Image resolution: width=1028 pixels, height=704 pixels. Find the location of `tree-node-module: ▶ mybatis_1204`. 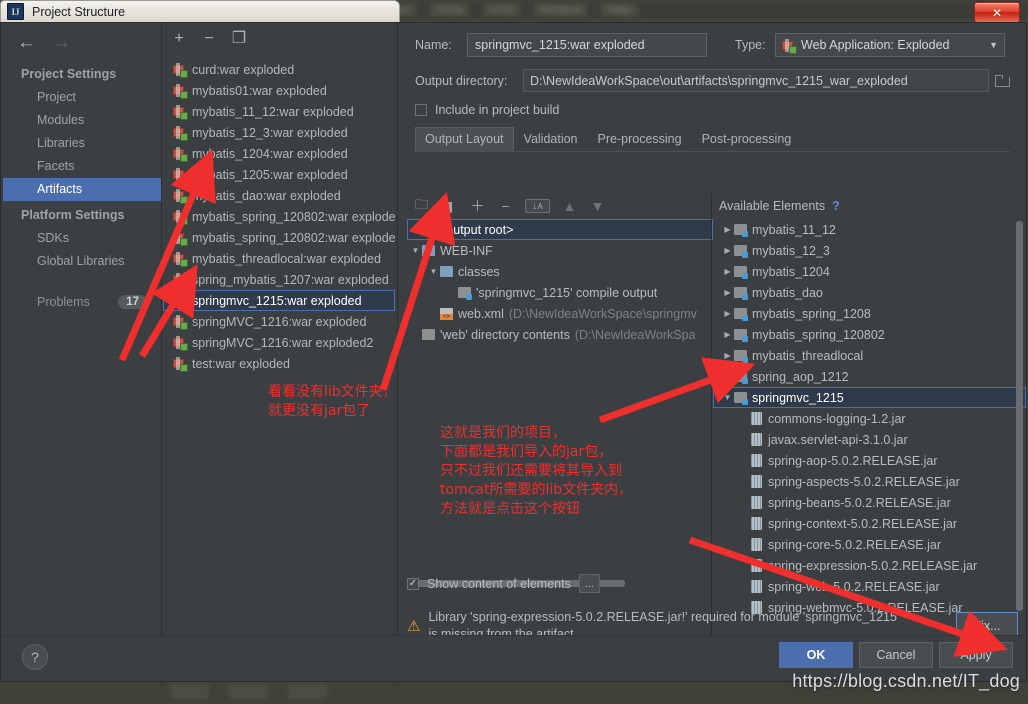

tree-node-module: ▶ mybatis_1204 is located at coordinates (869, 271).